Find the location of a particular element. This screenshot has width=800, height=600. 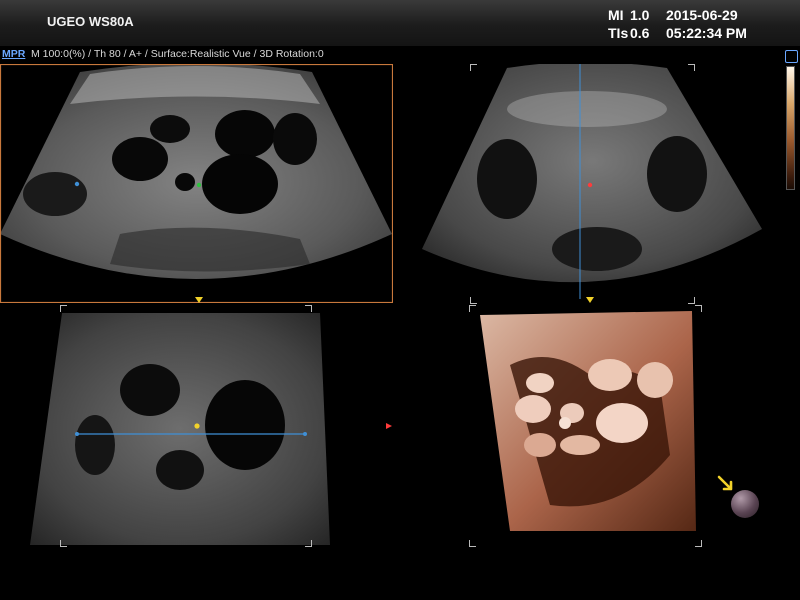

color-scale-bar is located at coordinates (790, 128).